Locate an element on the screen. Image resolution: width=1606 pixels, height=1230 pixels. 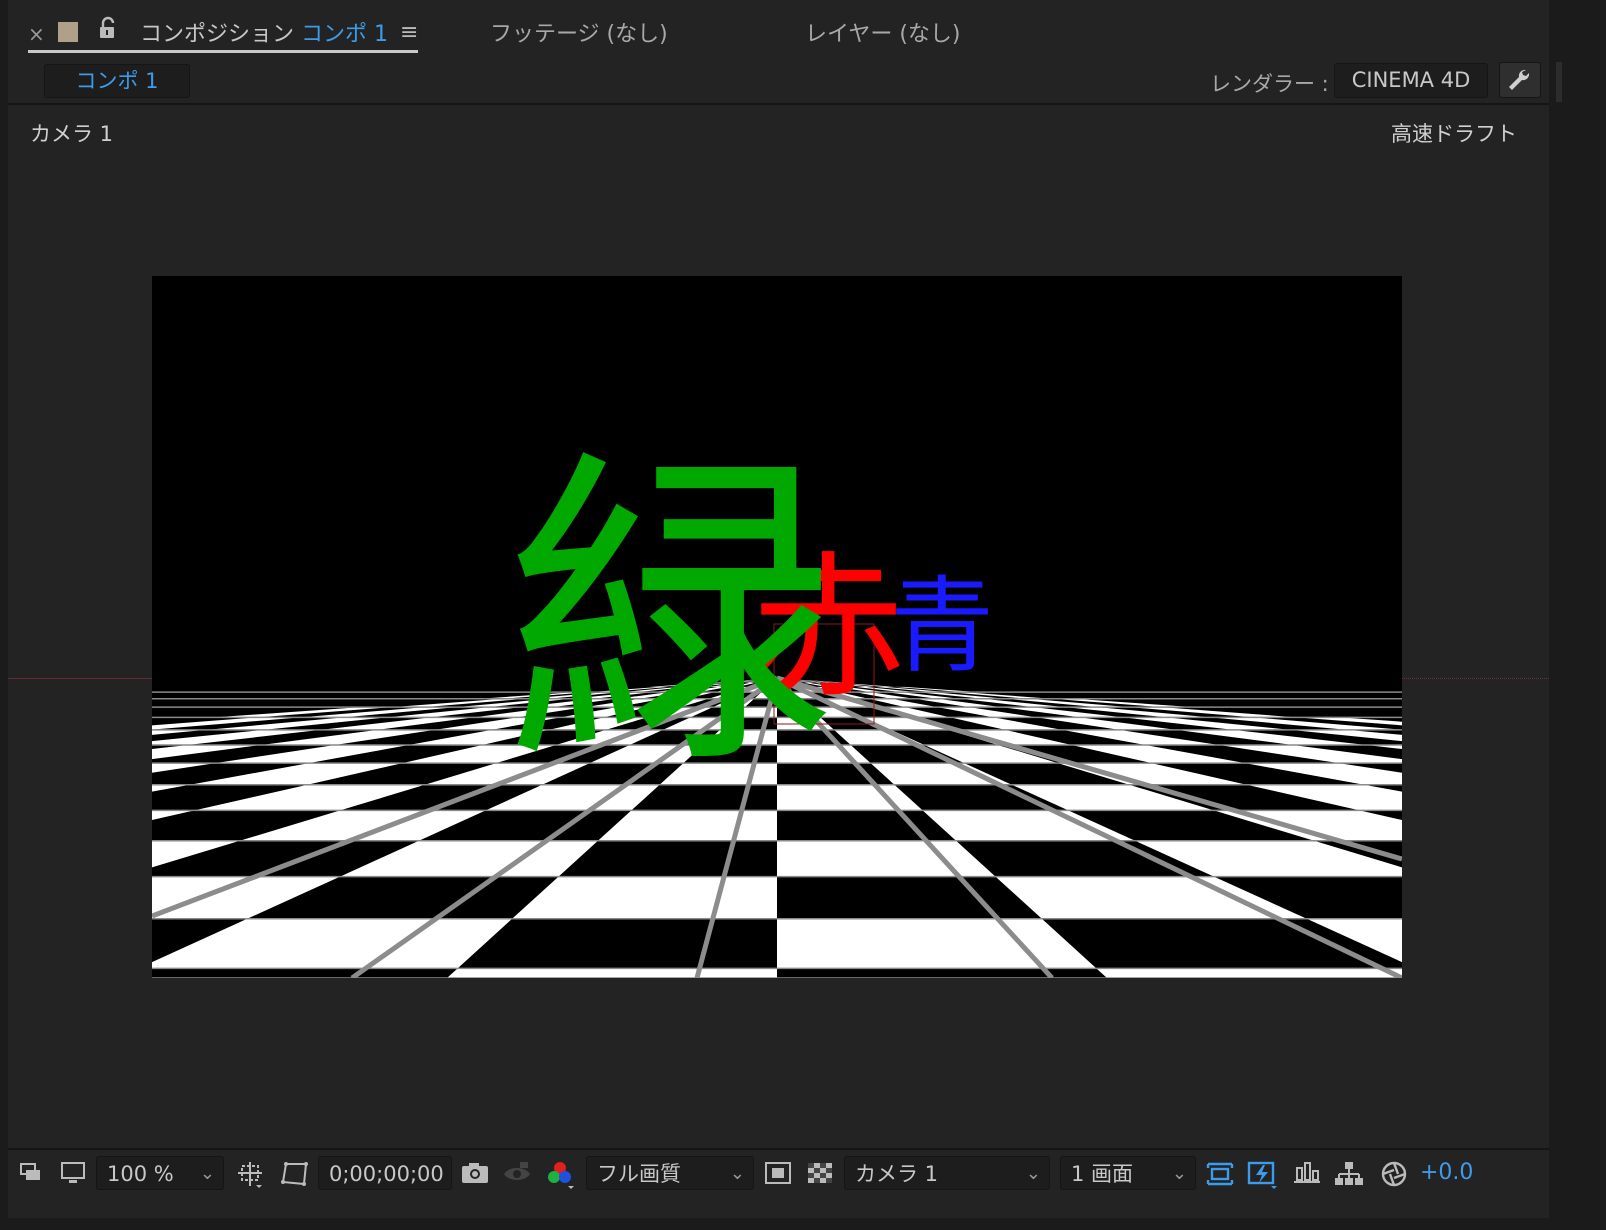
timeline-icon is located at coordinates (1307, 1174).